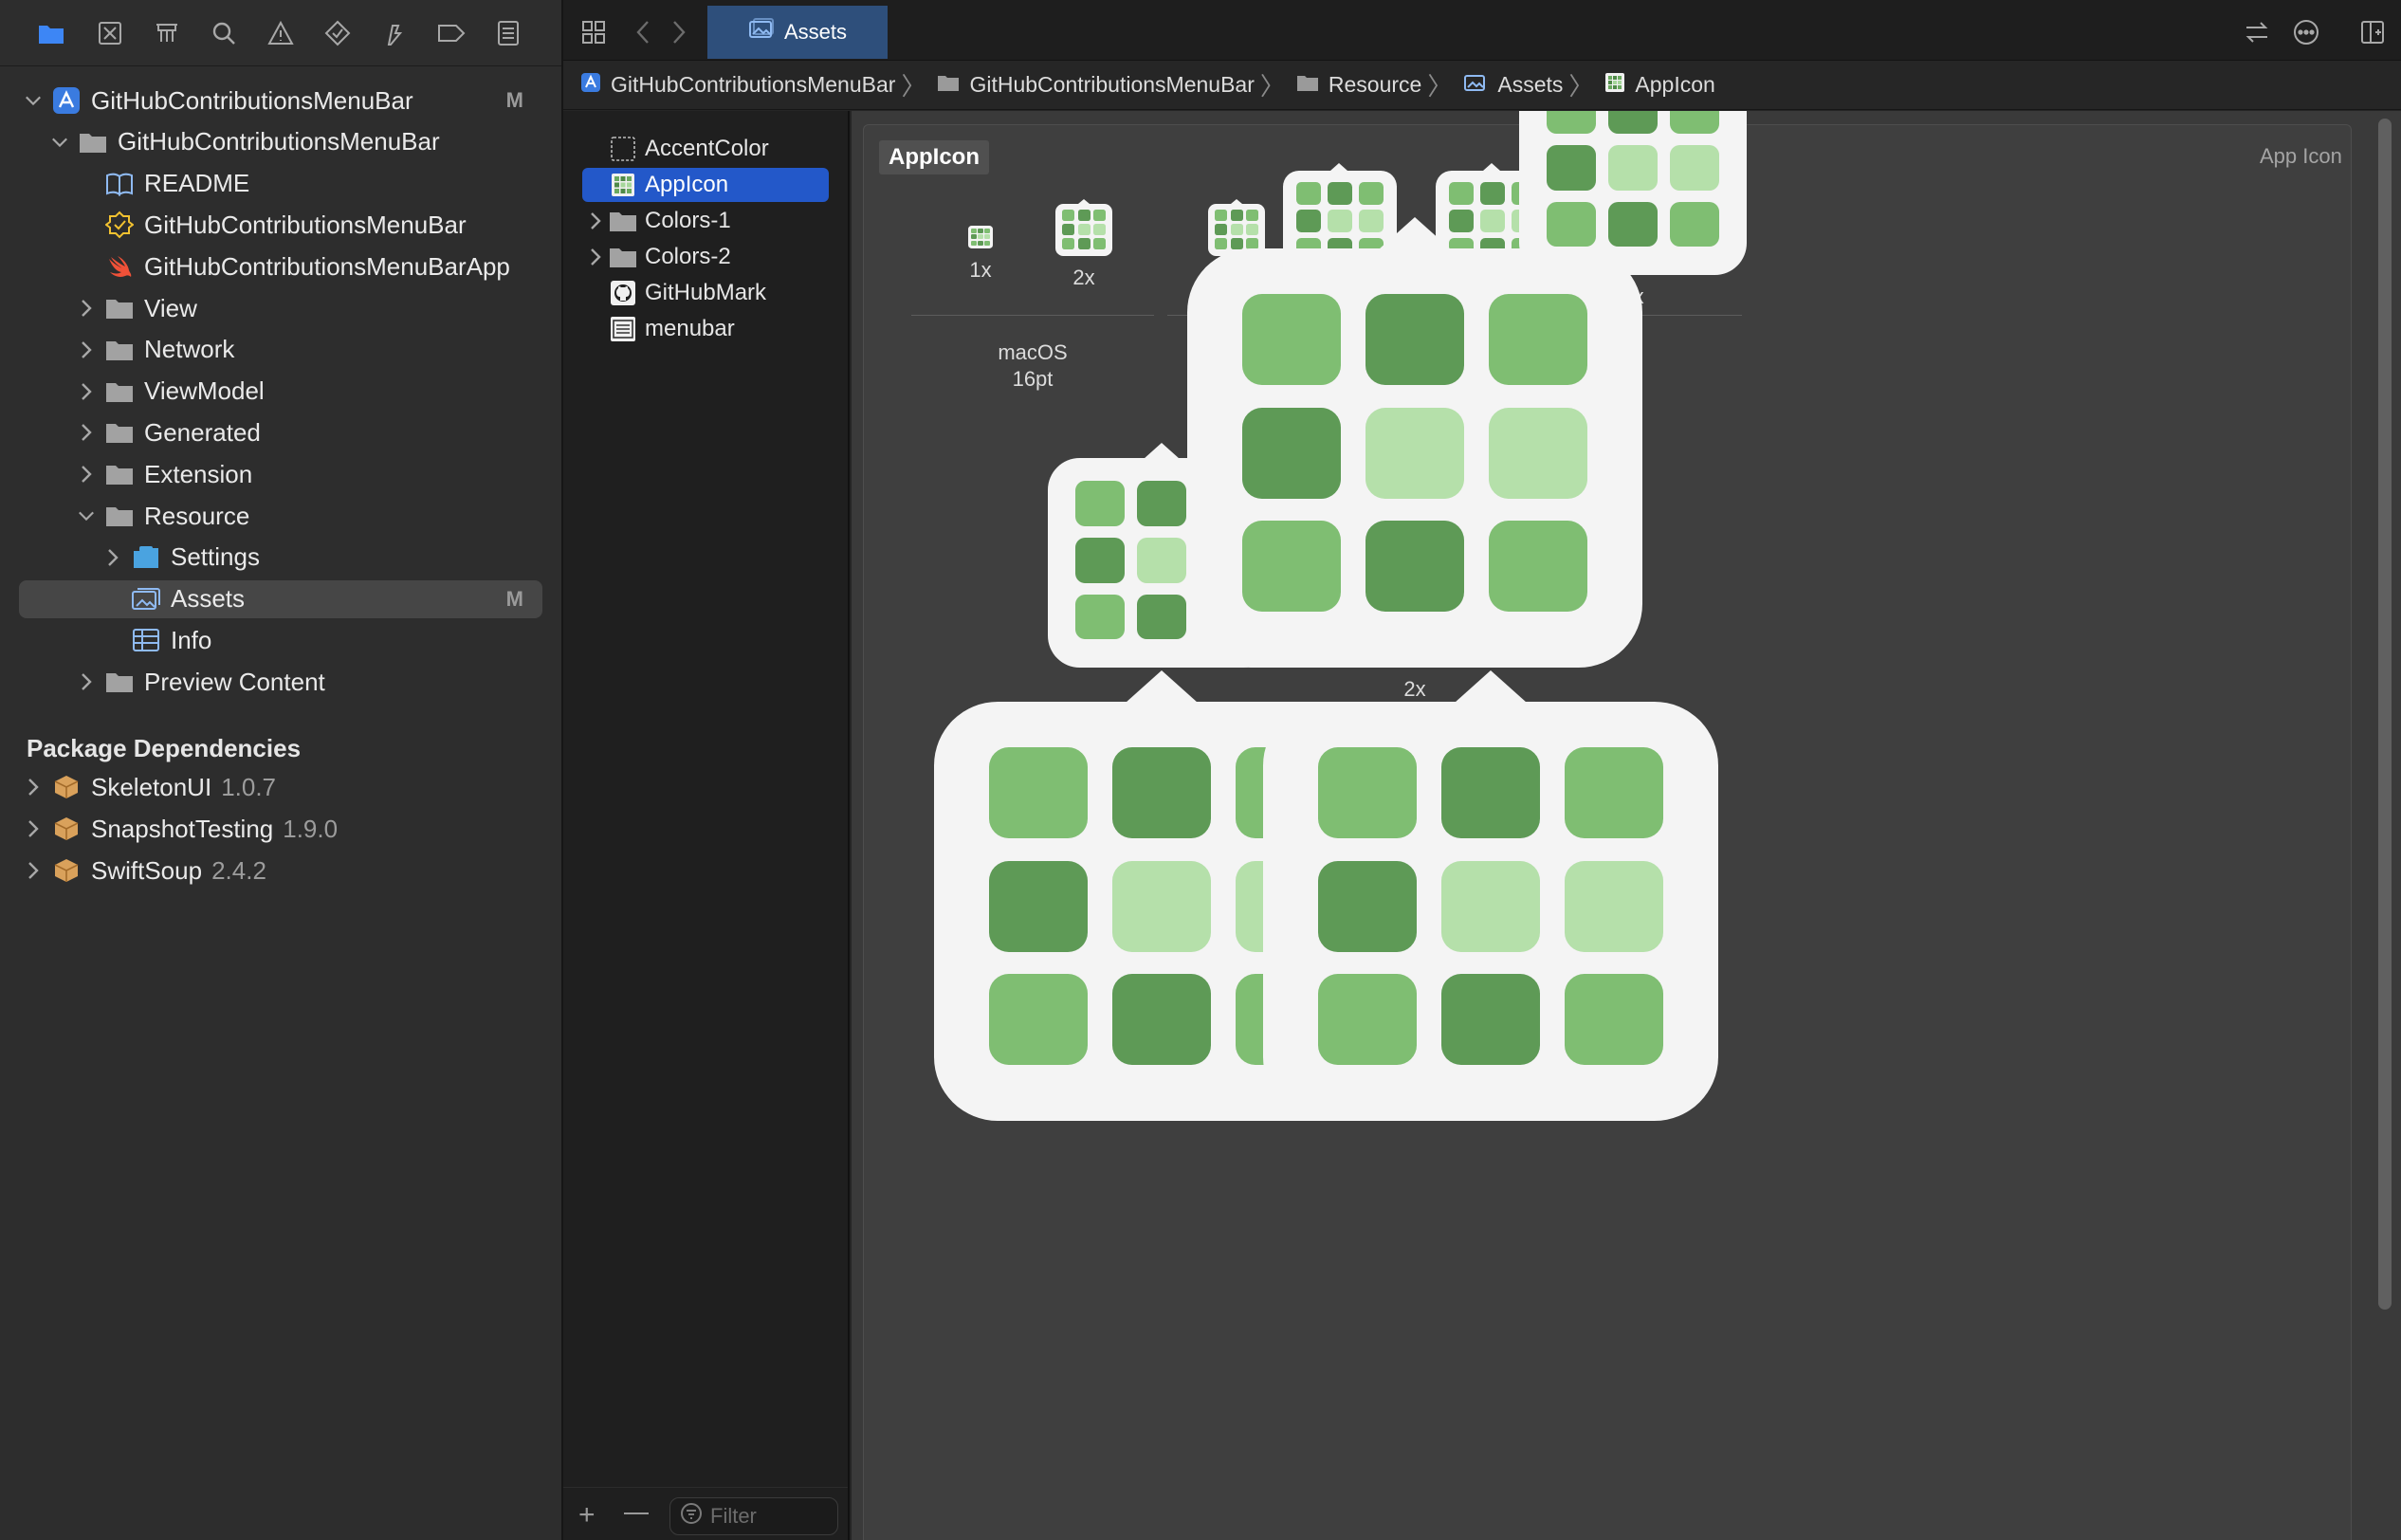  Describe the element at coordinates (338, 33) in the screenshot. I see `test-icon` at that location.